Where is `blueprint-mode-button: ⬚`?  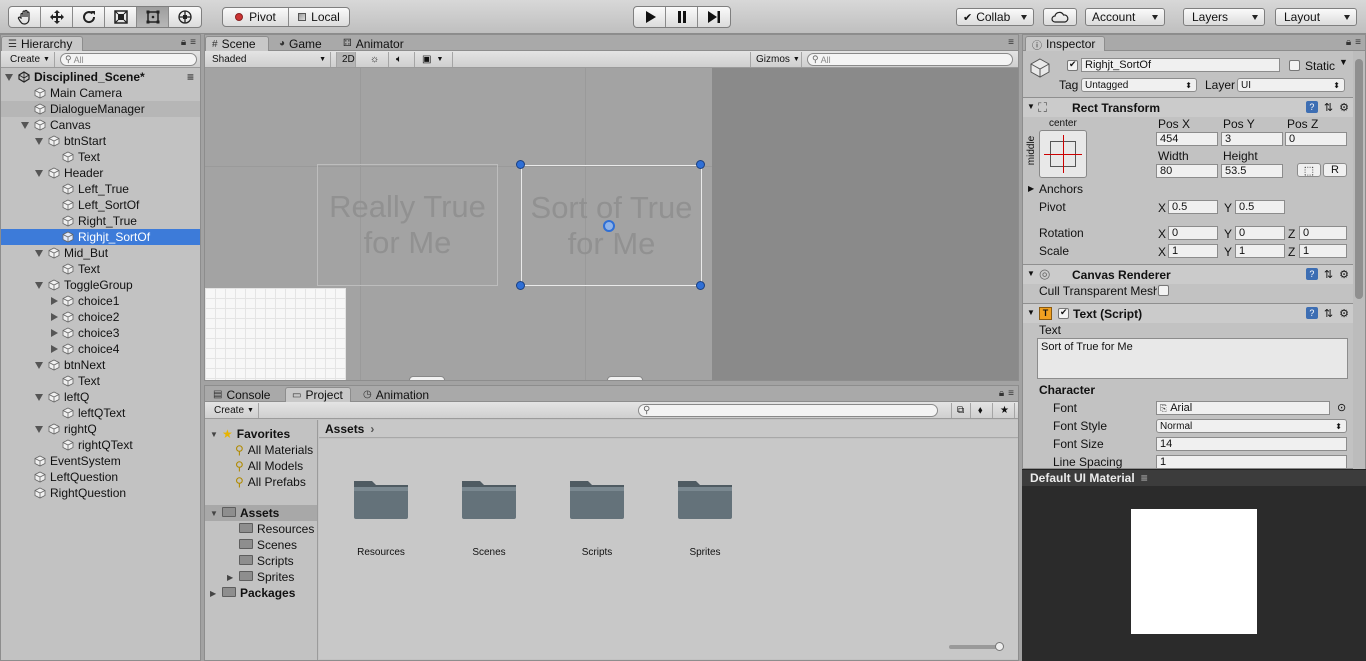 blueprint-mode-button: ⬚ is located at coordinates (1309, 170).